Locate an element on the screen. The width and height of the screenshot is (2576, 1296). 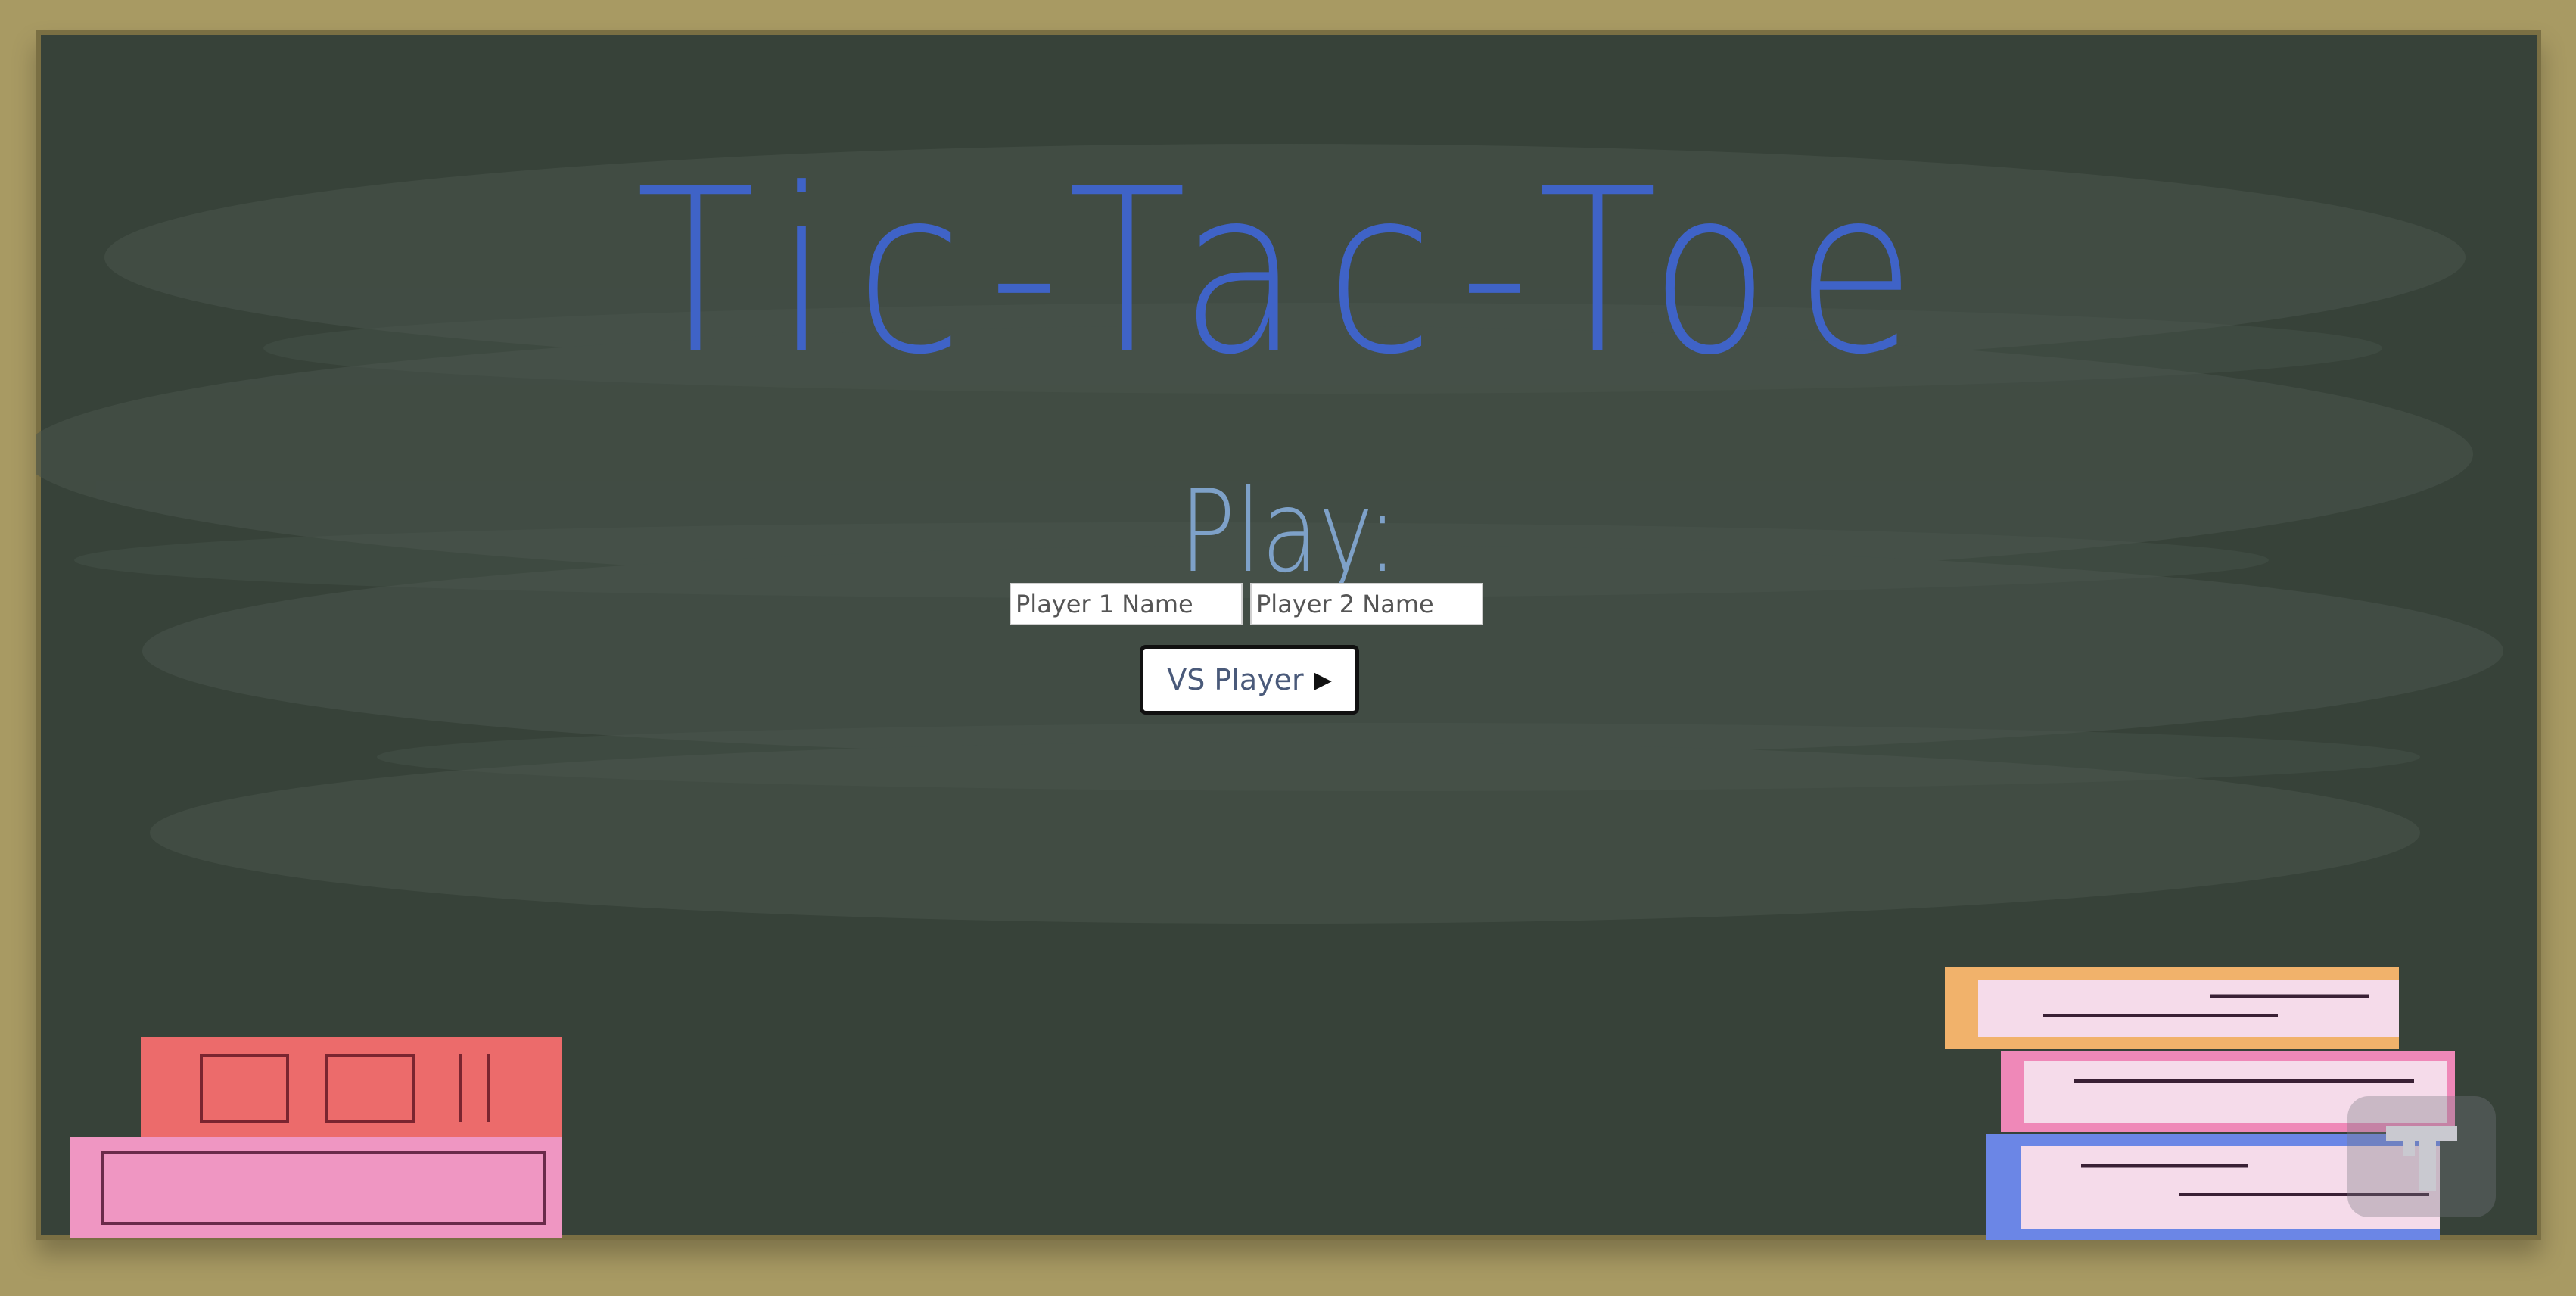
book-stack-left is located at coordinates (322, 1138).